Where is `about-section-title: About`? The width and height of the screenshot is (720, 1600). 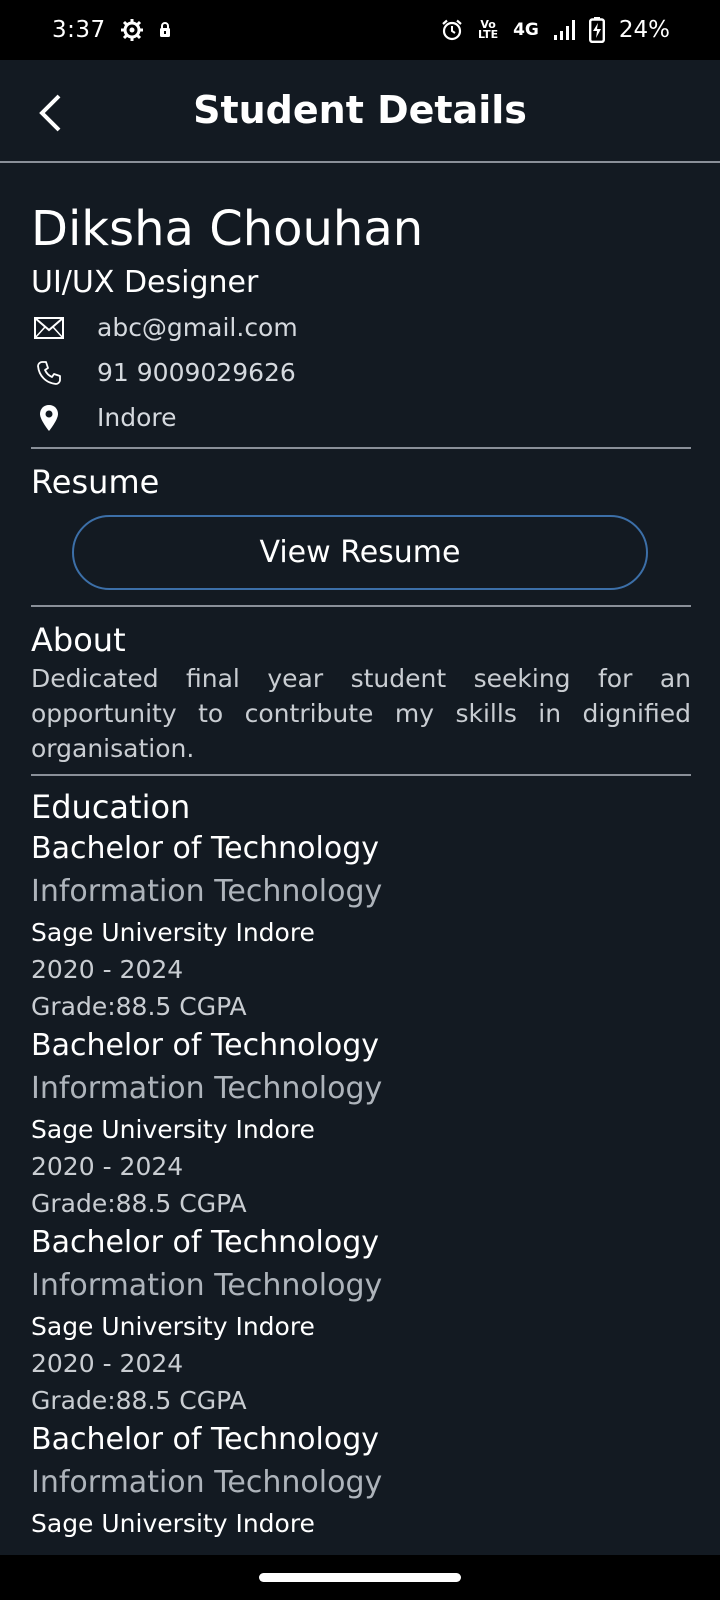 about-section-title: About is located at coordinates (78, 640).